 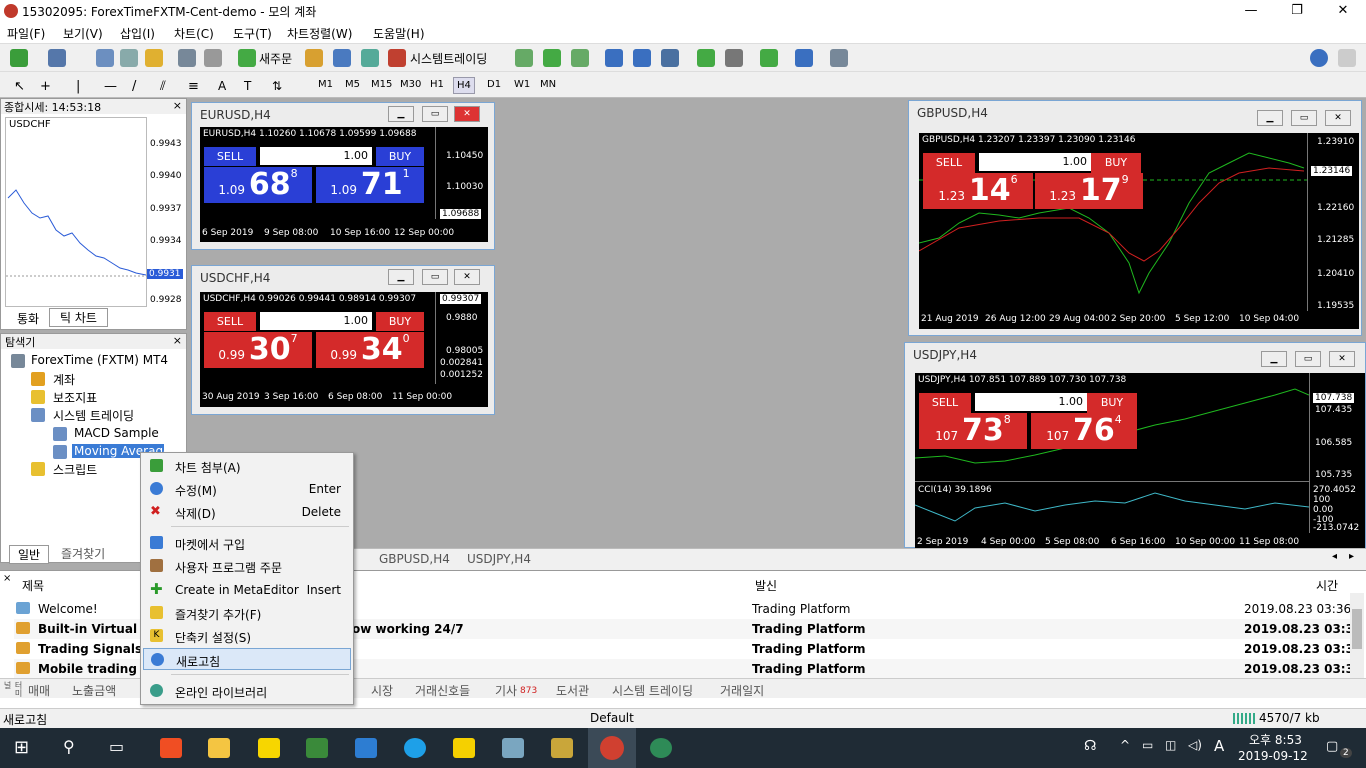 I want to click on close-button: ✕, so click(x=1343, y=11).